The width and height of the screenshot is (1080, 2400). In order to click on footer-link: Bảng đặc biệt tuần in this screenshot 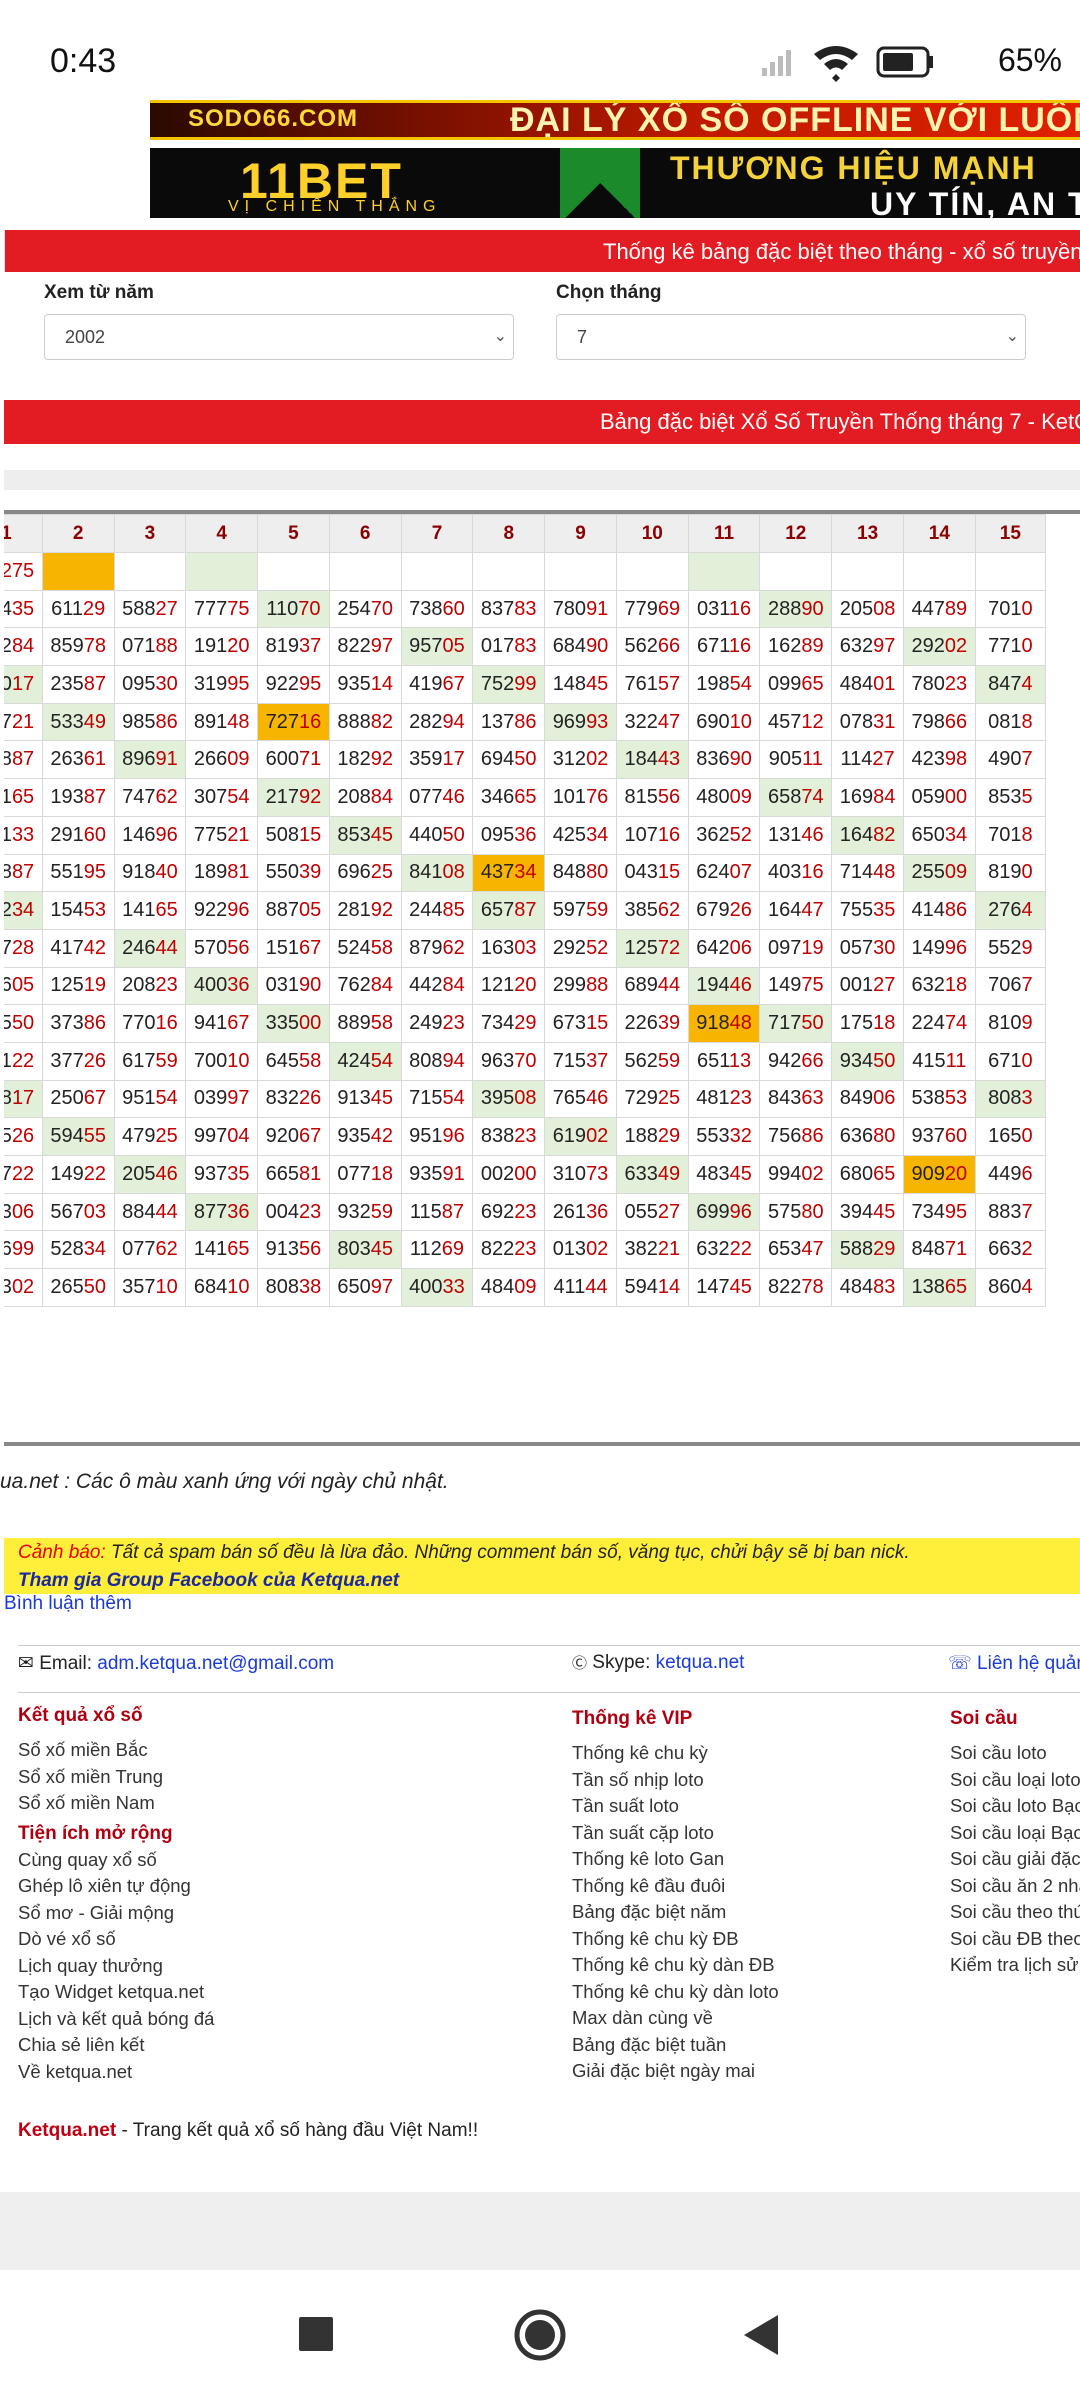, I will do `click(675, 2045)`.